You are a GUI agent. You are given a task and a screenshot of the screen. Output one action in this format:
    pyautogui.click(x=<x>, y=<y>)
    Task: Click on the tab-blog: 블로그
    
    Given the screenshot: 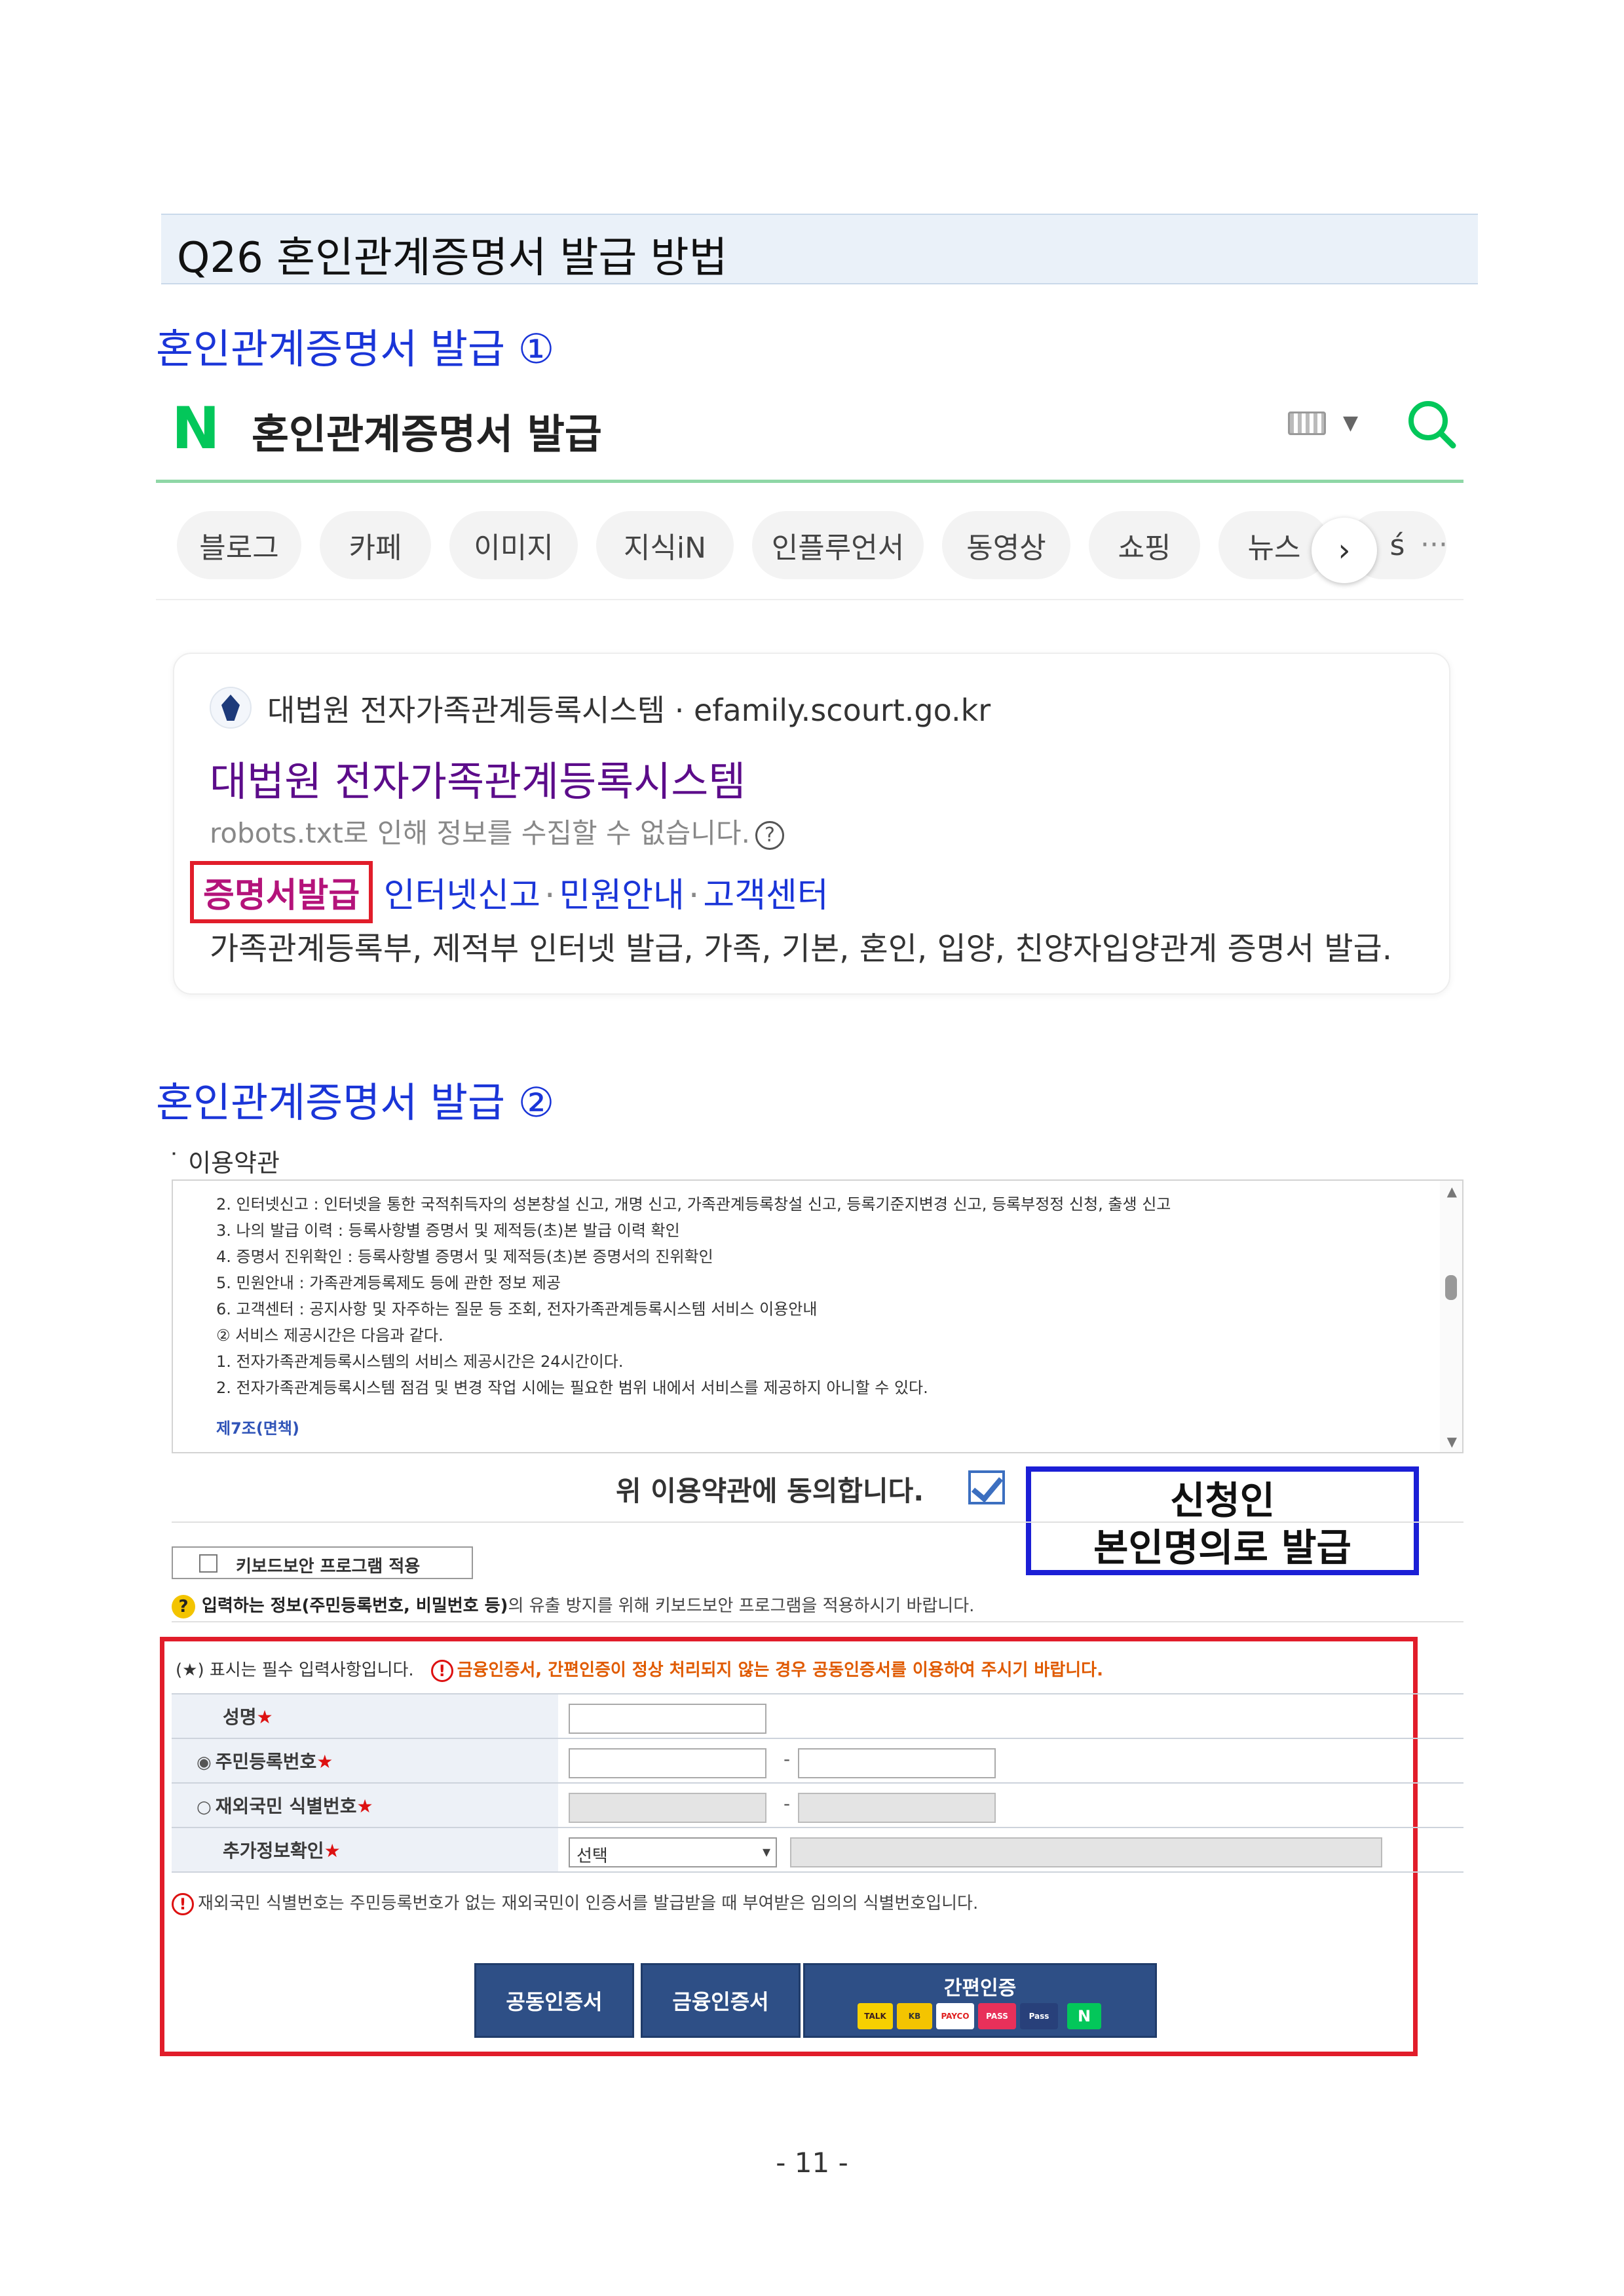 What is the action you would take?
    pyautogui.click(x=239, y=545)
    